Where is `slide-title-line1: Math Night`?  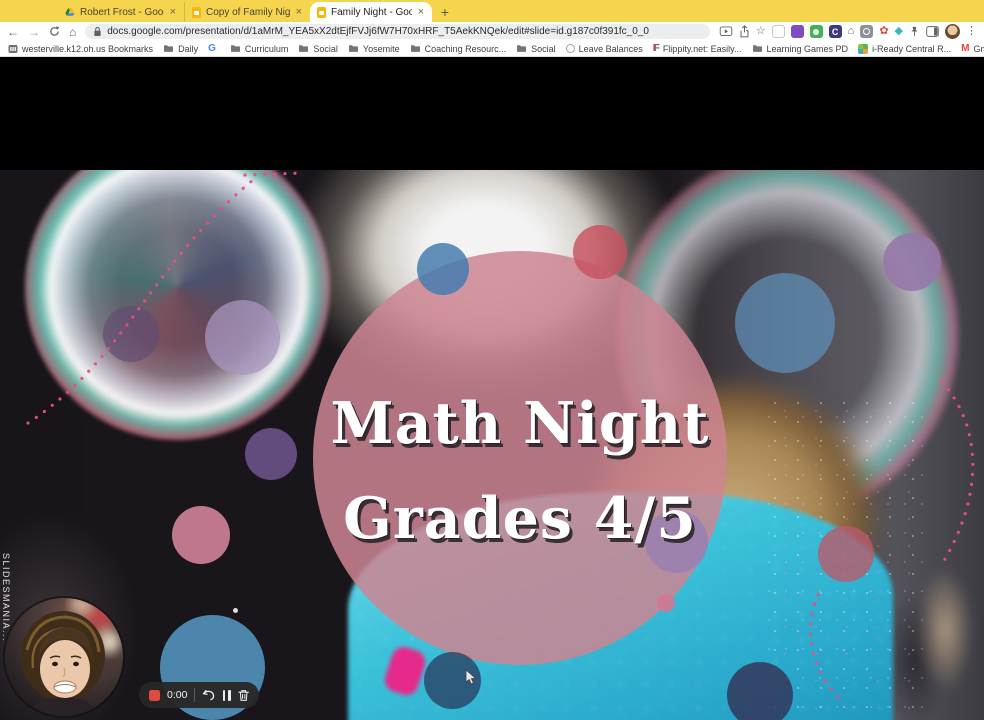 slide-title-line1: Math Night is located at coordinates (520, 423).